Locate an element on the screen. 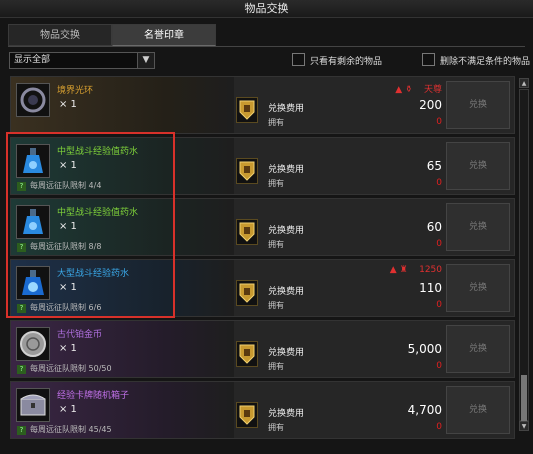 This screenshot has height=454, width=533. item-info: 古代铂金币 × 1 ? 每周远征队限制 50/50 is located at coordinates (122, 349).